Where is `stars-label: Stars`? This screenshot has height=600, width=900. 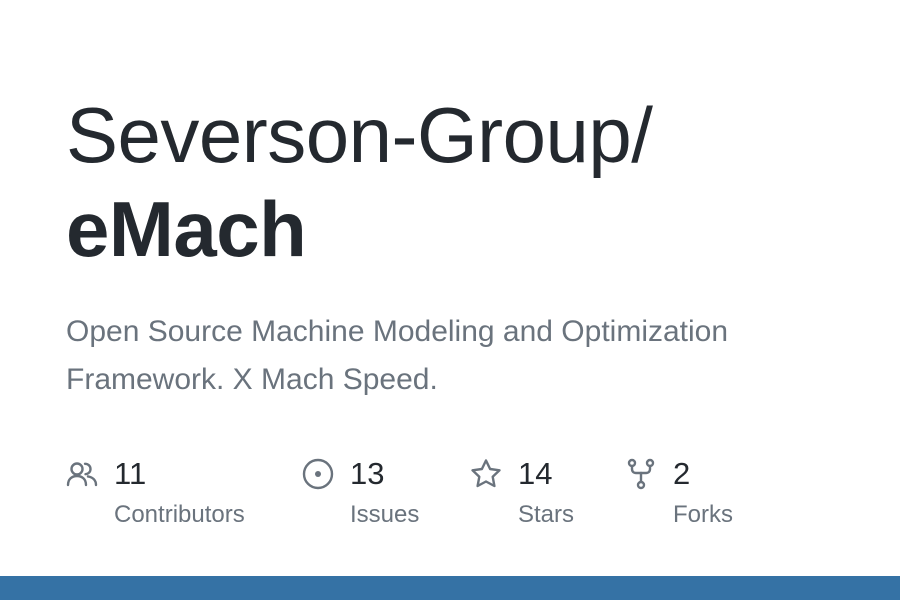
stars-label: Stars is located at coordinates (546, 514).